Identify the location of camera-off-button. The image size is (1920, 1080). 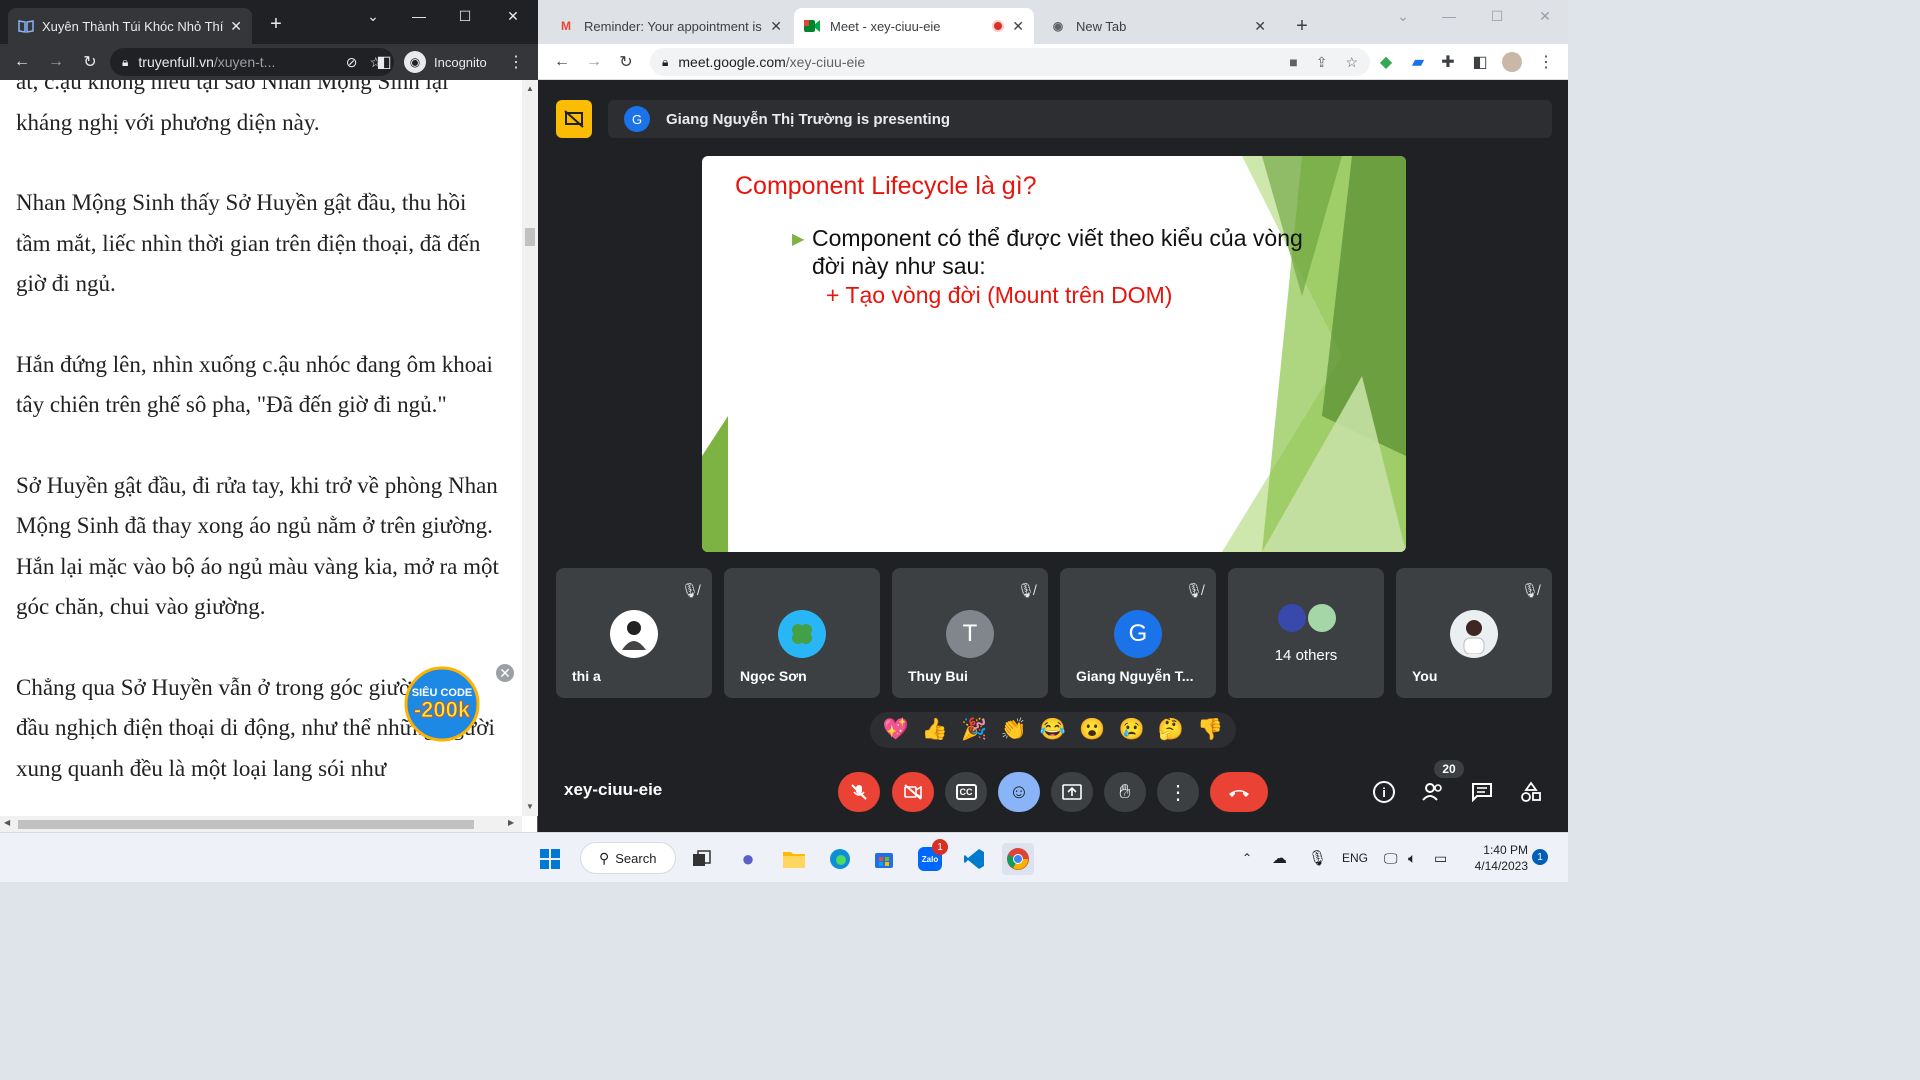
(913, 792).